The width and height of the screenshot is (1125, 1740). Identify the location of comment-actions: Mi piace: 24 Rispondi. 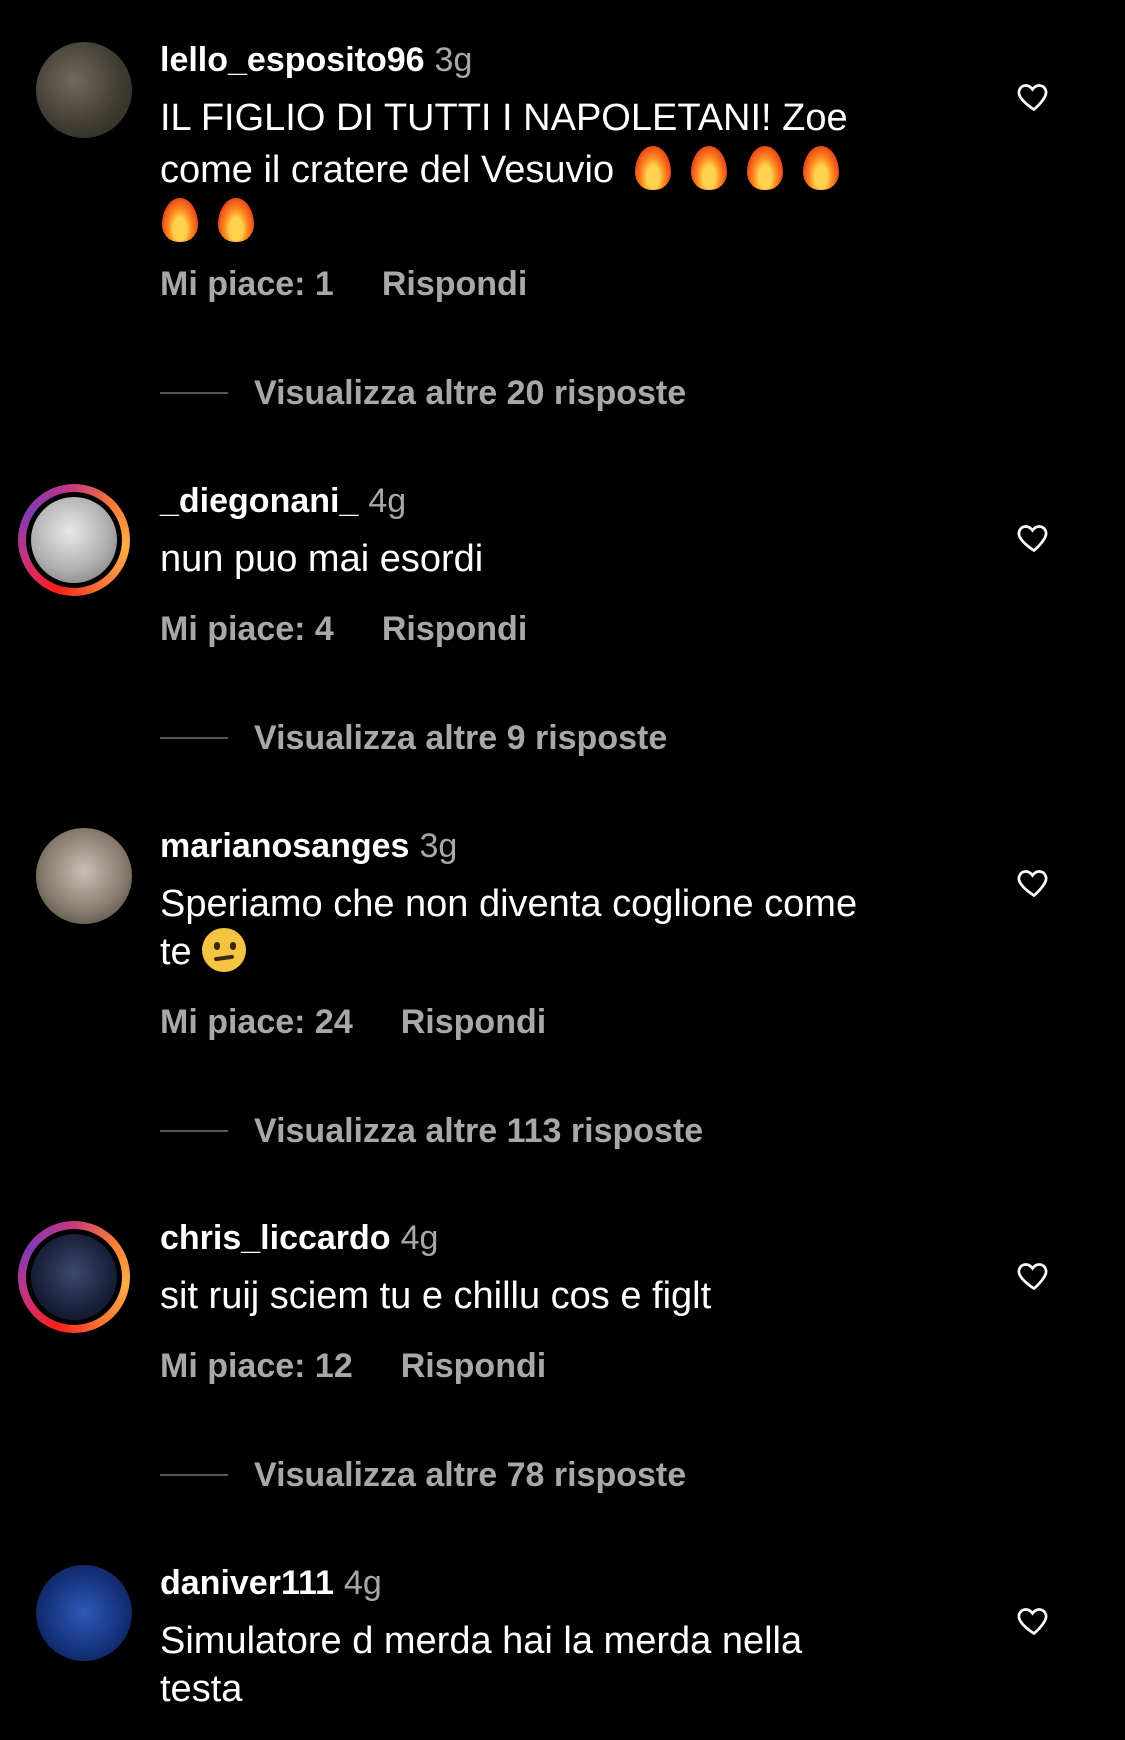
(353, 1022).